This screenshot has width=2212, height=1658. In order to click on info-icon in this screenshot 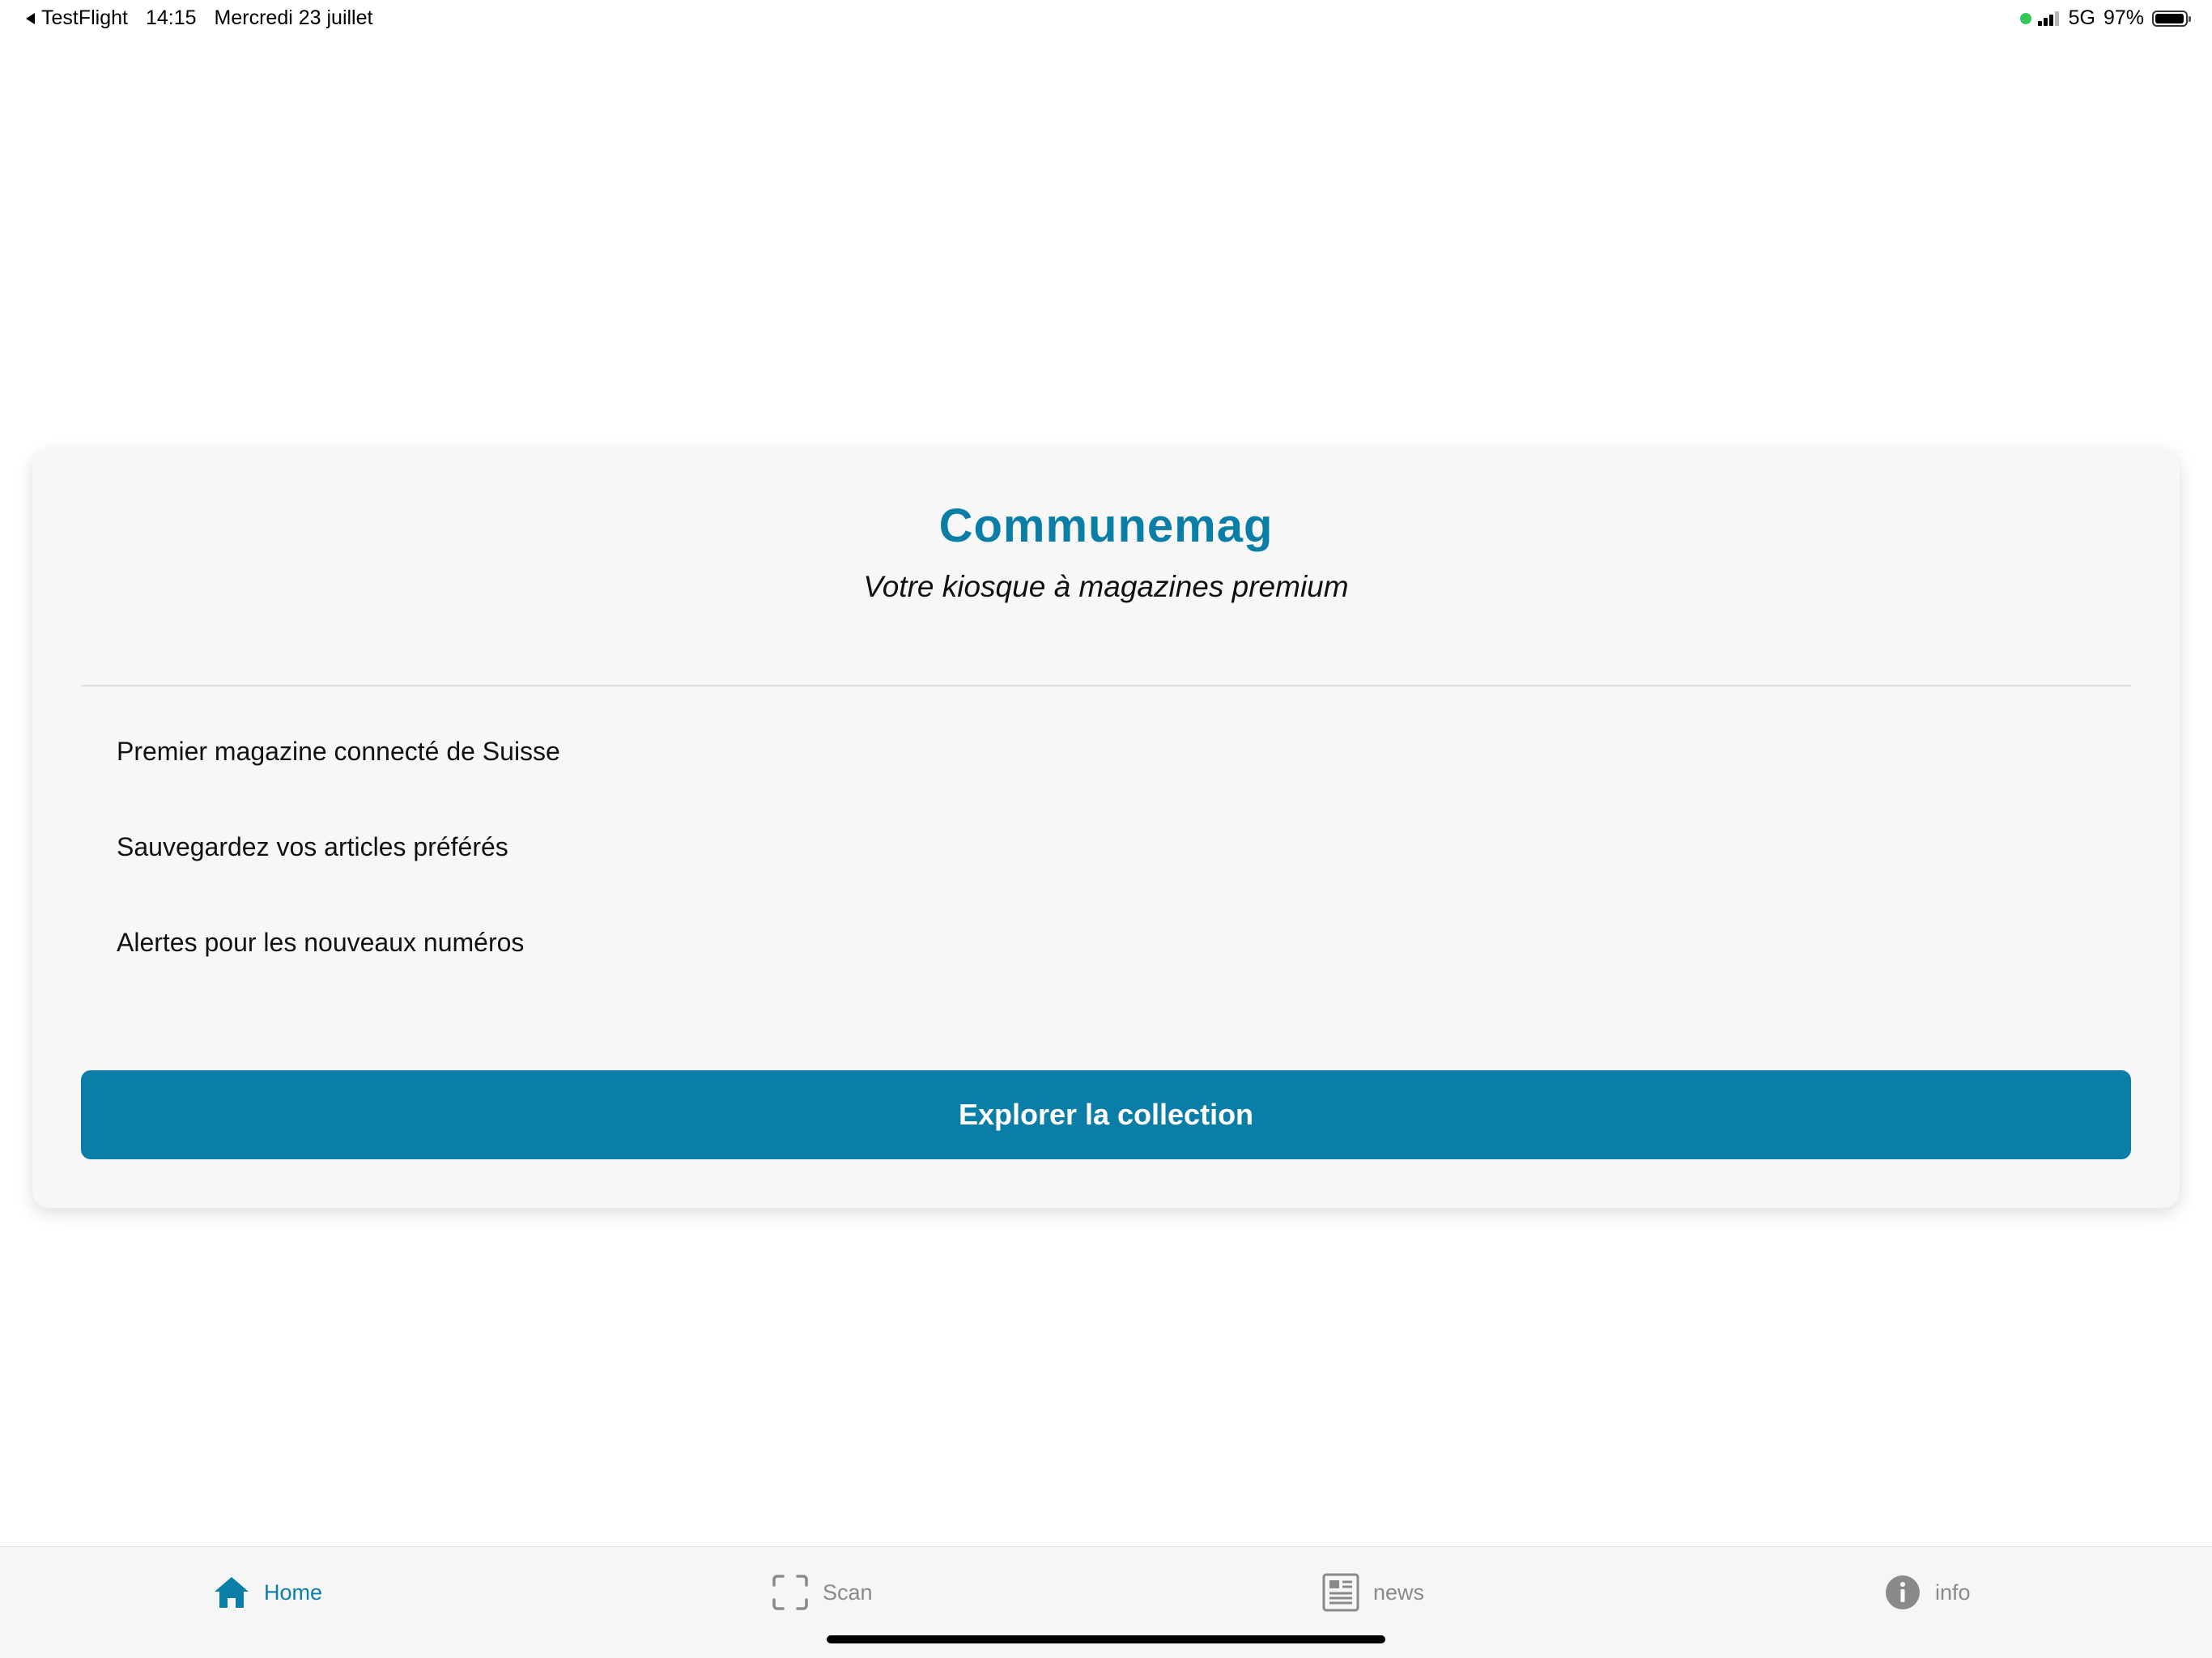, I will do `click(1903, 1592)`.